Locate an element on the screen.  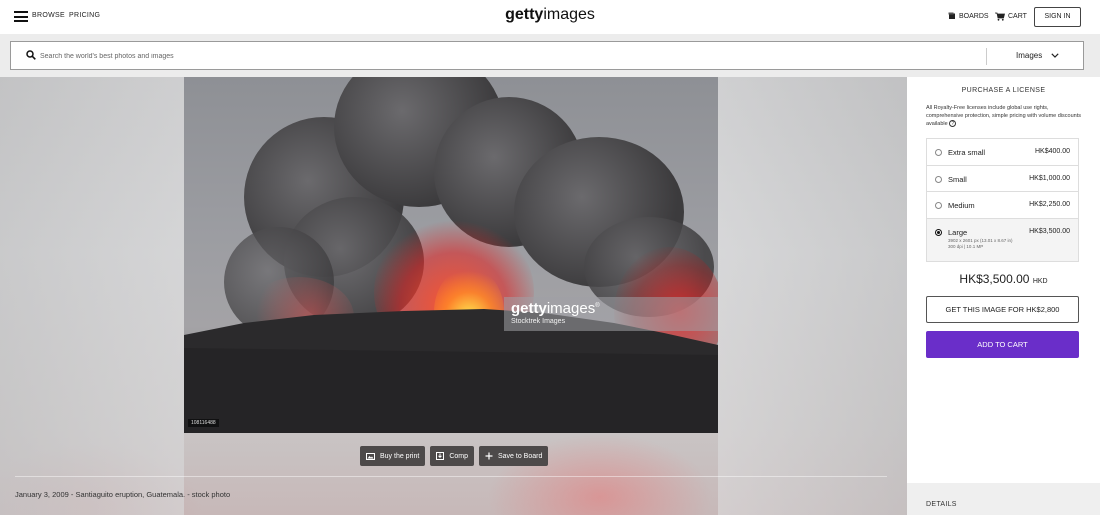
nav-pricing: PRICING is located at coordinates (84, 15).